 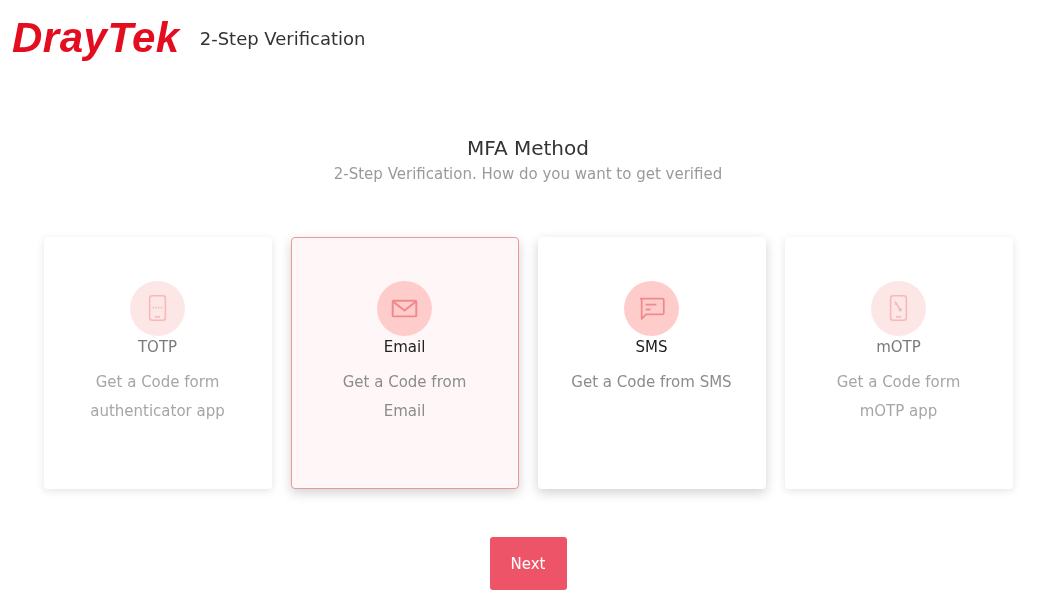 What do you see at coordinates (157, 397) in the screenshot?
I see `method-description: Get a Code form authenticator app` at bounding box center [157, 397].